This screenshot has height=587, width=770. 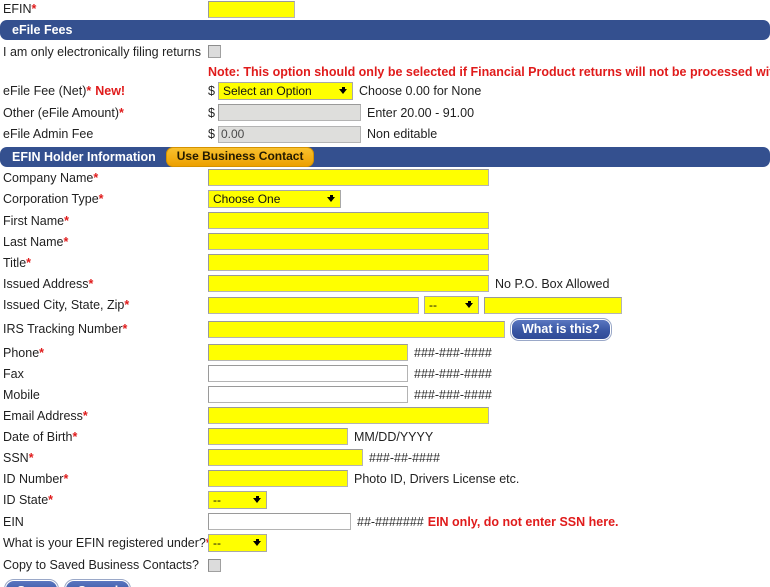 I want to click on row-company-name: Company Name*, so click(x=385, y=177).